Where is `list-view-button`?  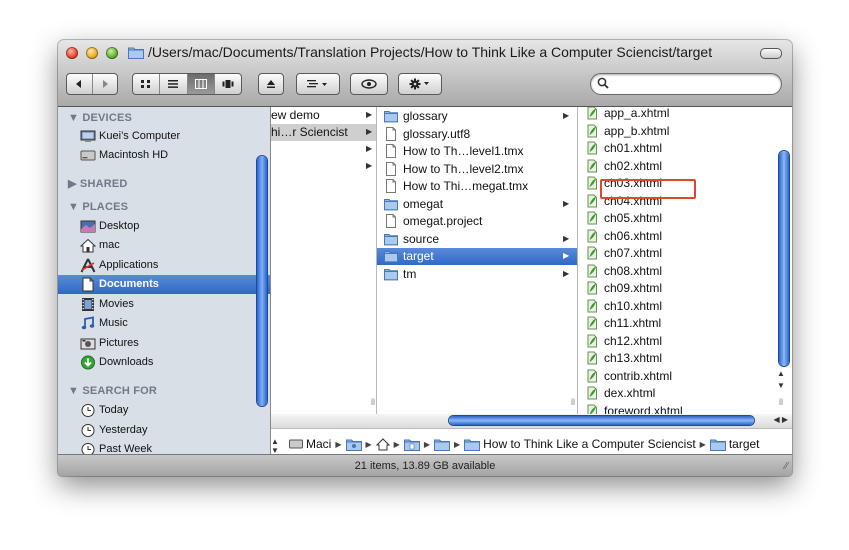 list-view-button is located at coordinates (174, 84).